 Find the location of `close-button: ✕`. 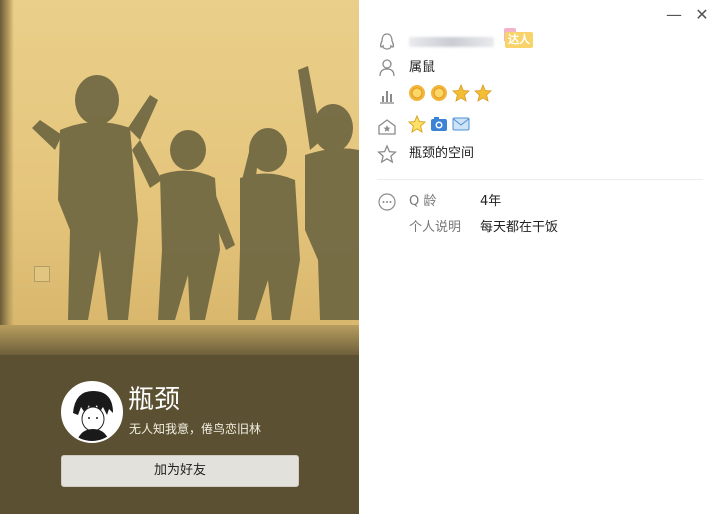

close-button: ✕ is located at coordinates (702, 15).